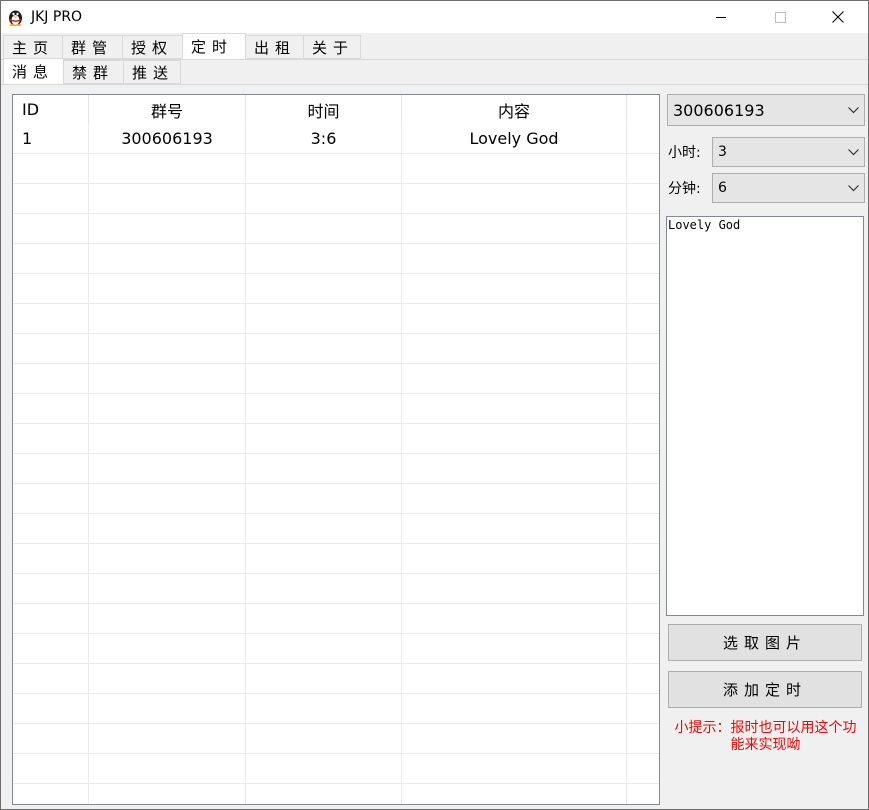 The width and height of the screenshot is (869, 810). Describe the element at coordinates (788, 188) in the screenshot. I see `minute-select: 6` at that location.